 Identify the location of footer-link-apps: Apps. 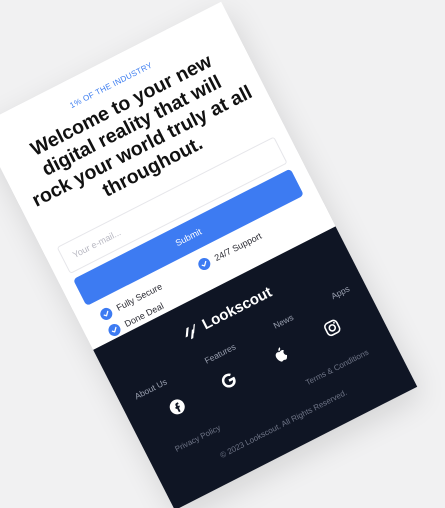
(340, 293).